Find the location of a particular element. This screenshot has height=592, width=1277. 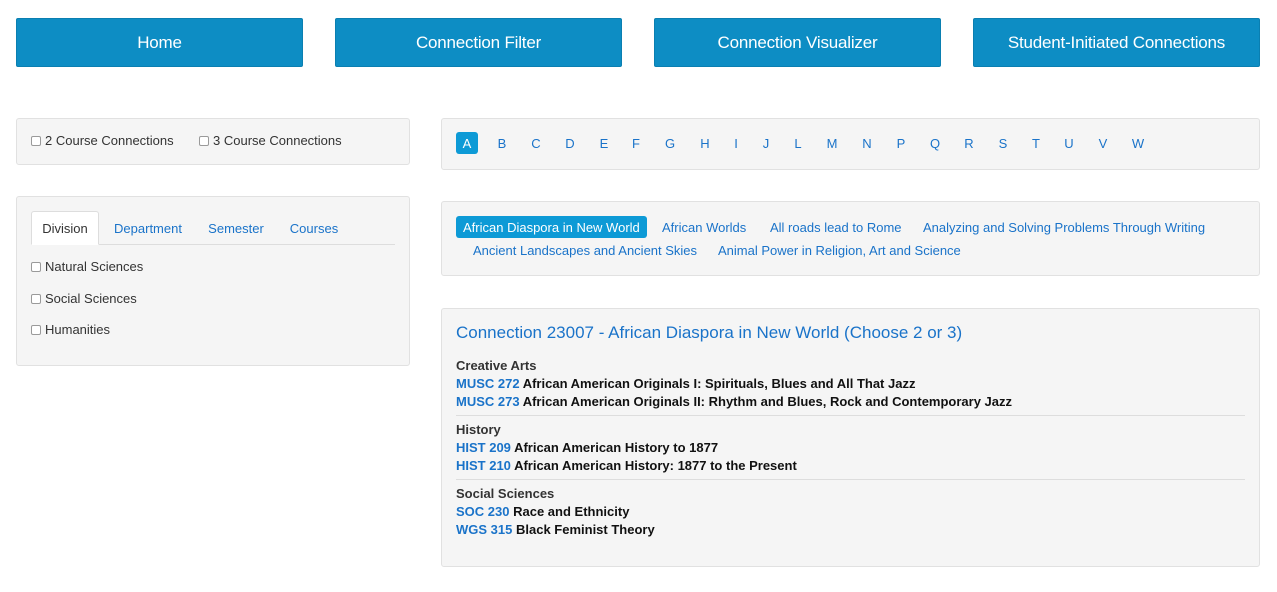

division-social-sciences: Social Sciences is located at coordinates (84, 298).